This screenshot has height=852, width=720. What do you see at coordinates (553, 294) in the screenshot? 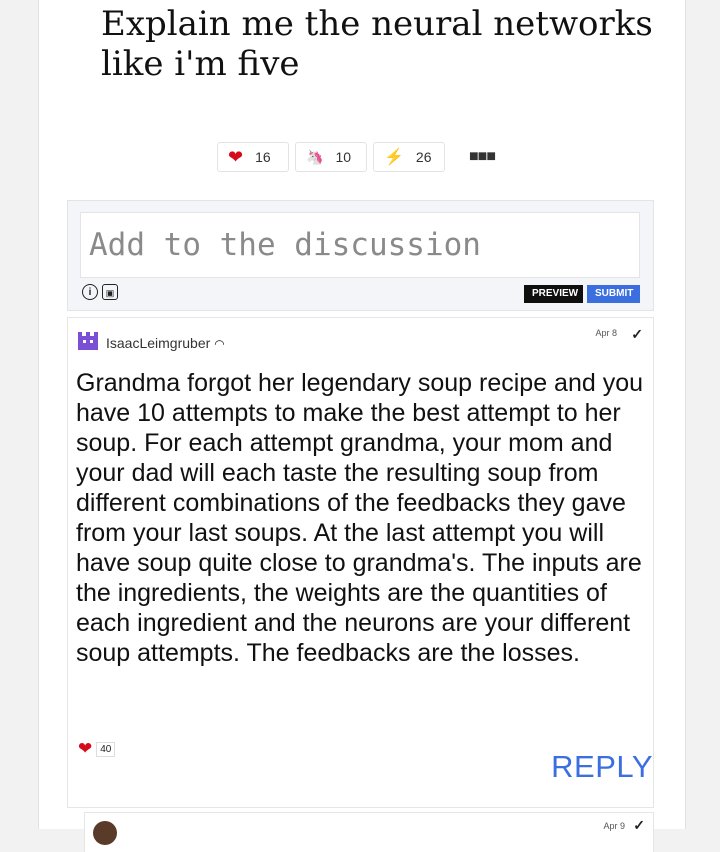
I see `preview-button: PREVIEW` at bounding box center [553, 294].